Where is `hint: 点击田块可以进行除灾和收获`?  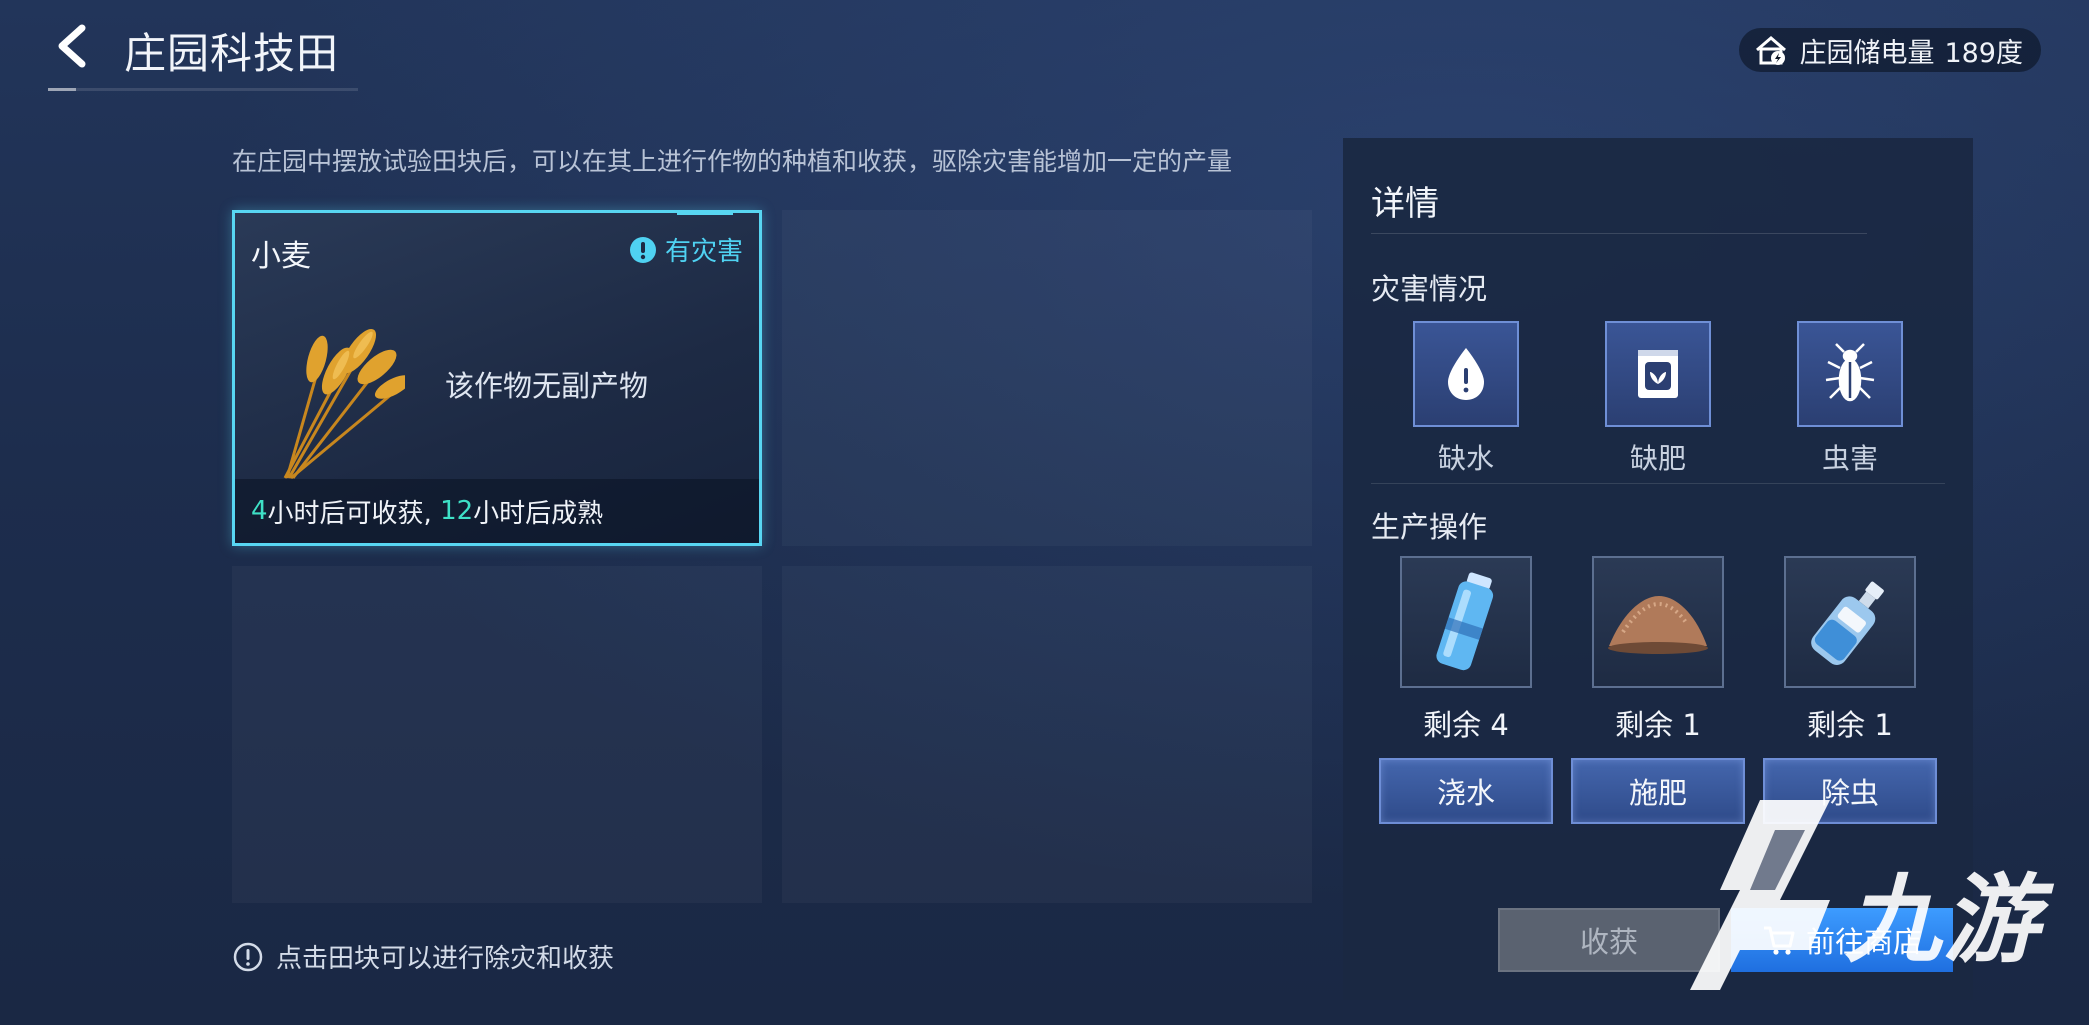
hint: 点击田块可以进行除灾和收获 is located at coordinates (423, 956).